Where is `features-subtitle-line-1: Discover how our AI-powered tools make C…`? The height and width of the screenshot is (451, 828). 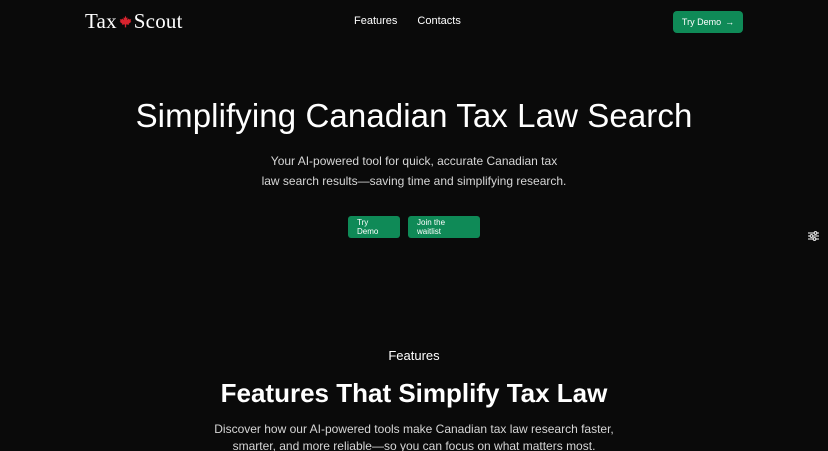 features-subtitle-line-1: Discover how our AI-powered tools make C… is located at coordinates (414, 429).